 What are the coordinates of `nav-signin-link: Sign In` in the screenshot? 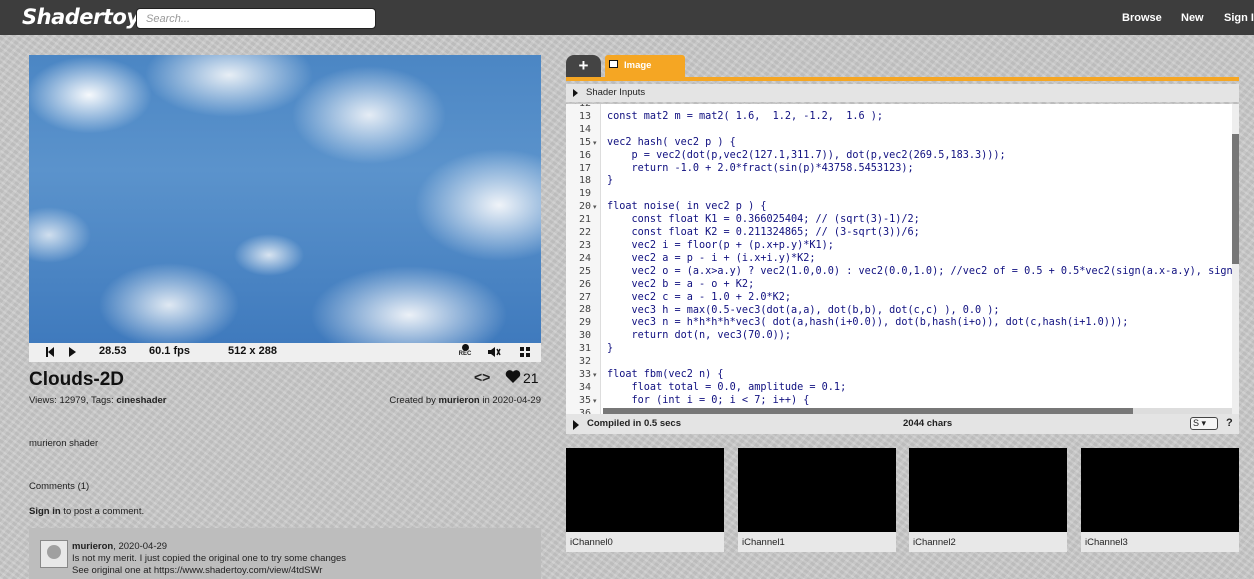 It's located at (1239, 18).